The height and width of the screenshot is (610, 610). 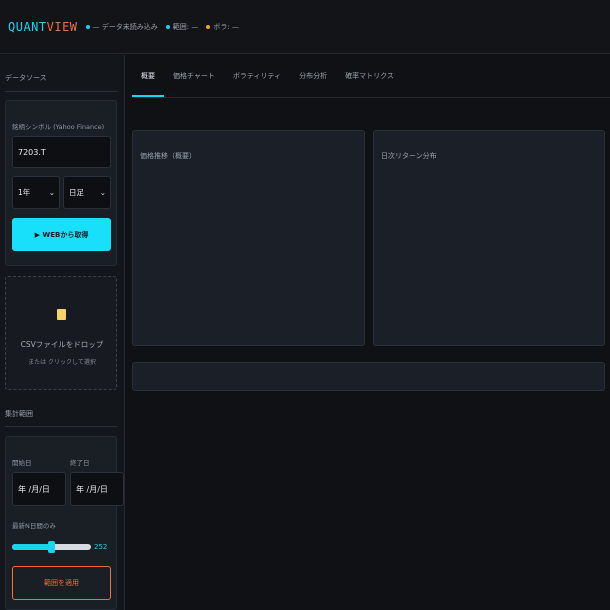 What do you see at coordinates (64, 523) in the screenshot?
I see `range-panel: 開始日 終了日 年 /月/日 年 /月/日 最新N日間のみ 252 範囲を適用` at bounding box center [64, 523].